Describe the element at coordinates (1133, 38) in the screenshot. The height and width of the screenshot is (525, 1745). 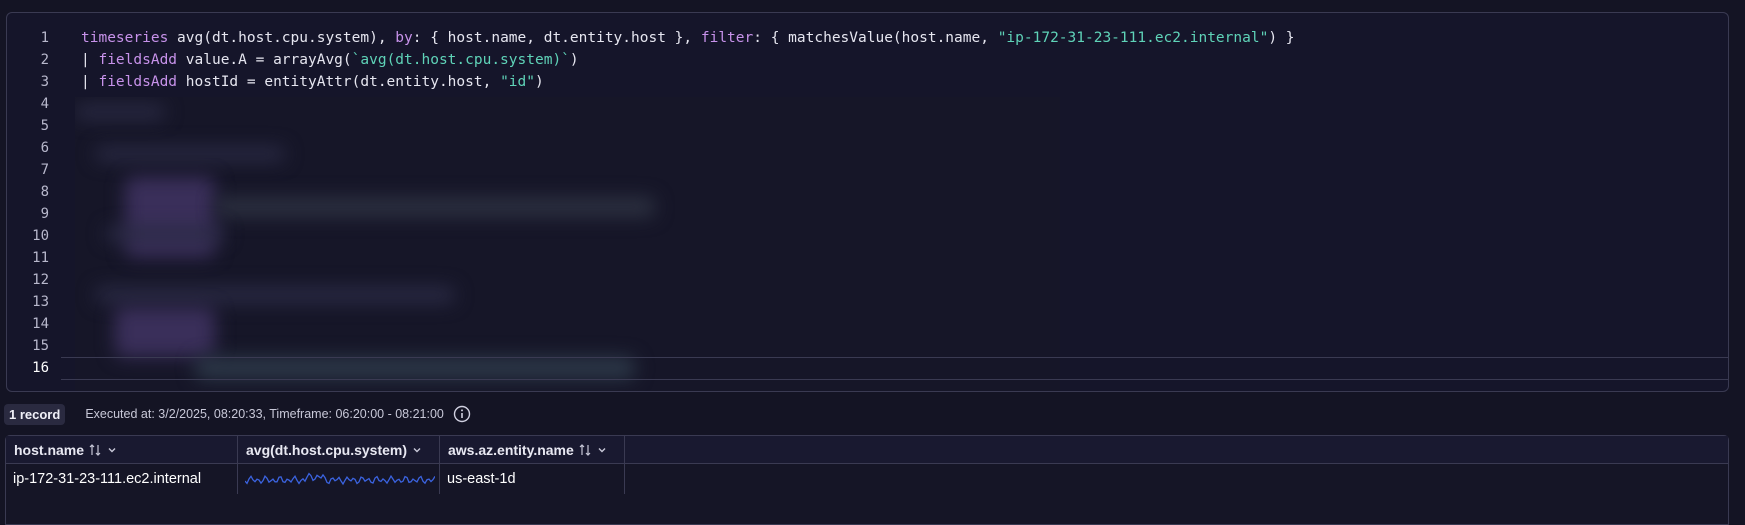
I see `string-literal: "ip-172-31-23-111.ec2.internal"` at that location.